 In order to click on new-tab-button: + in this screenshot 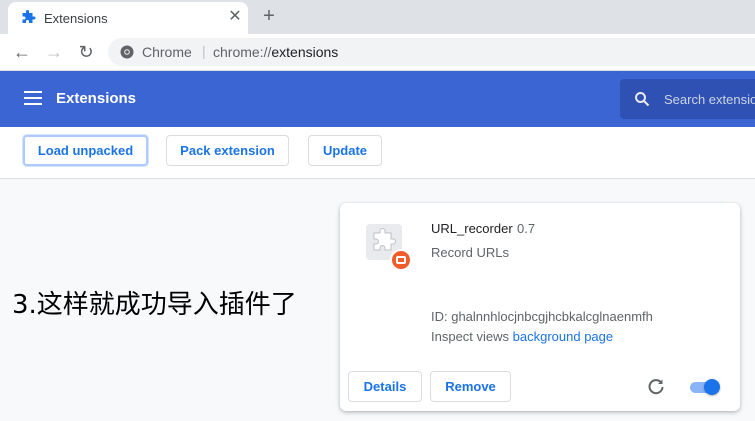, I will do `click(269, 16)`.